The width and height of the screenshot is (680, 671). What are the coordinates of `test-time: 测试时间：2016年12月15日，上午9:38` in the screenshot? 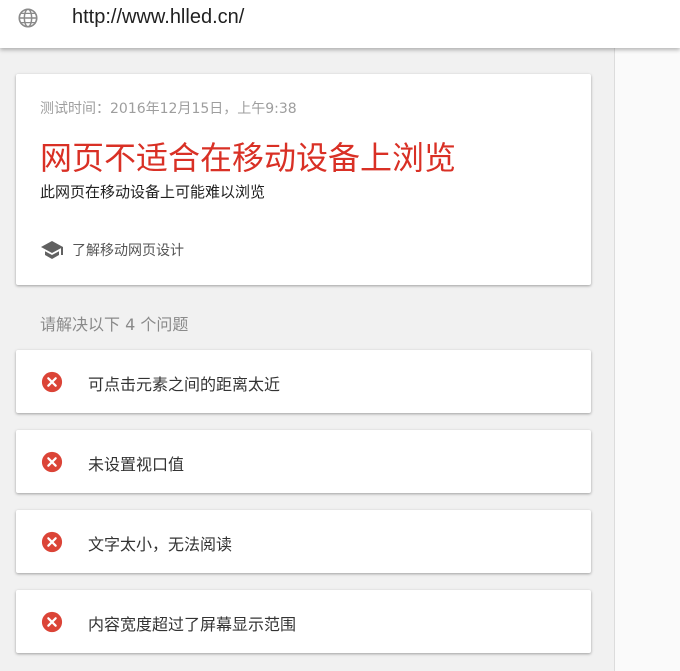 It's located at (168, 109).